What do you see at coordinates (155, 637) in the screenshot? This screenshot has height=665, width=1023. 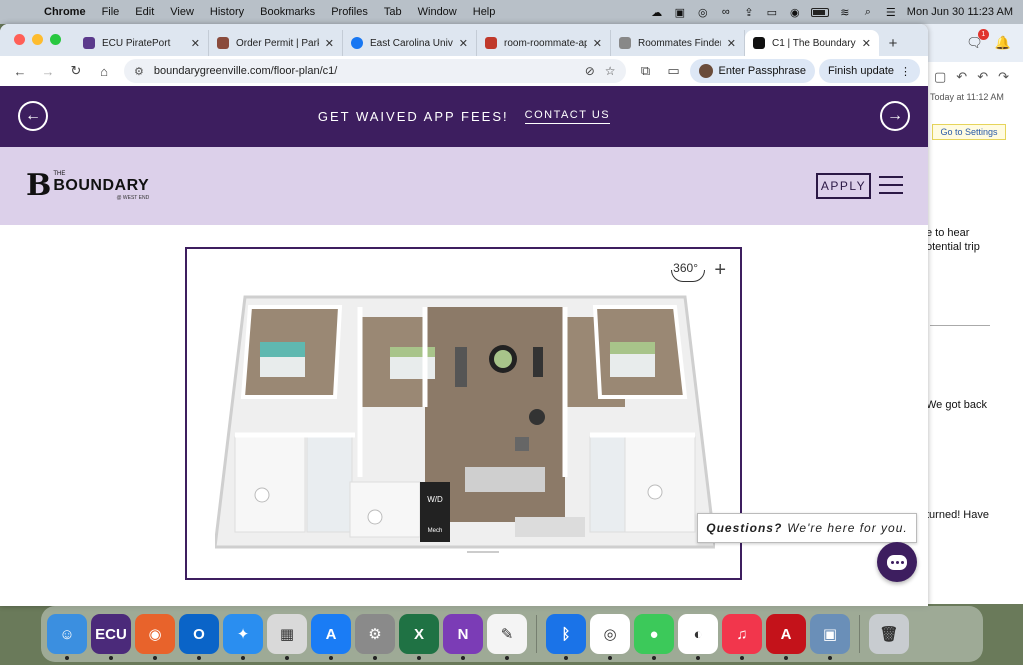 I see `dock-firefox-icon: ◉` at bounding box center [155, 637].